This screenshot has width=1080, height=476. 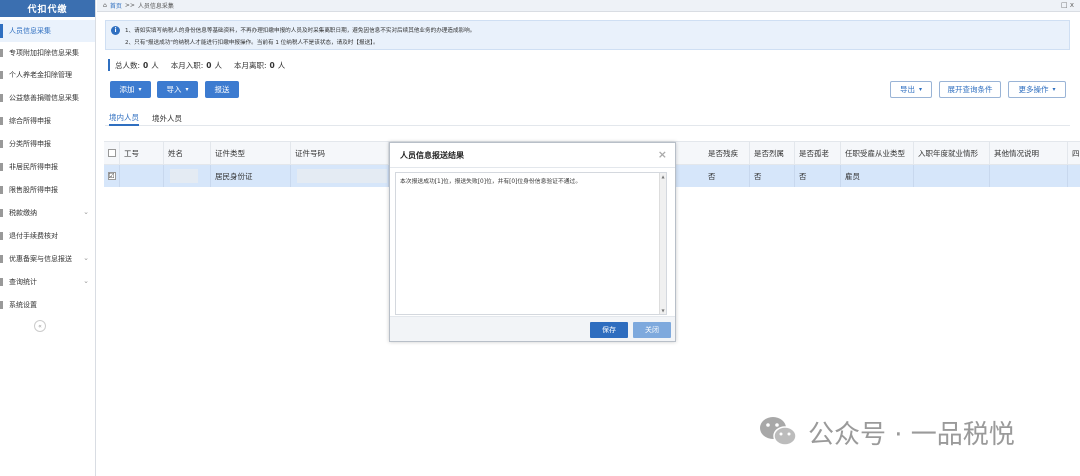 I want to click on dialog-footer: 保存 关闭, so click(x=532, y=328).